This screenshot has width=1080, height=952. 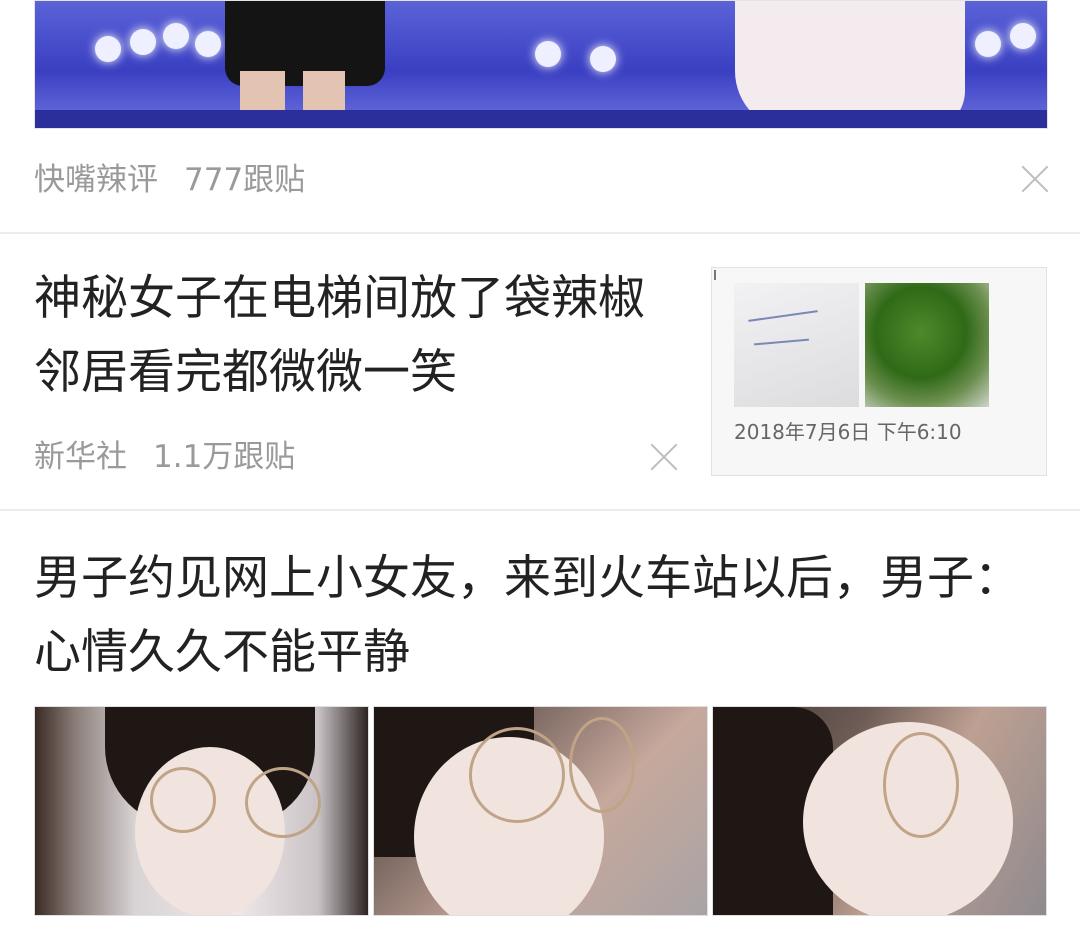 I want to click on article-1-image, so click(x=541, y=64).